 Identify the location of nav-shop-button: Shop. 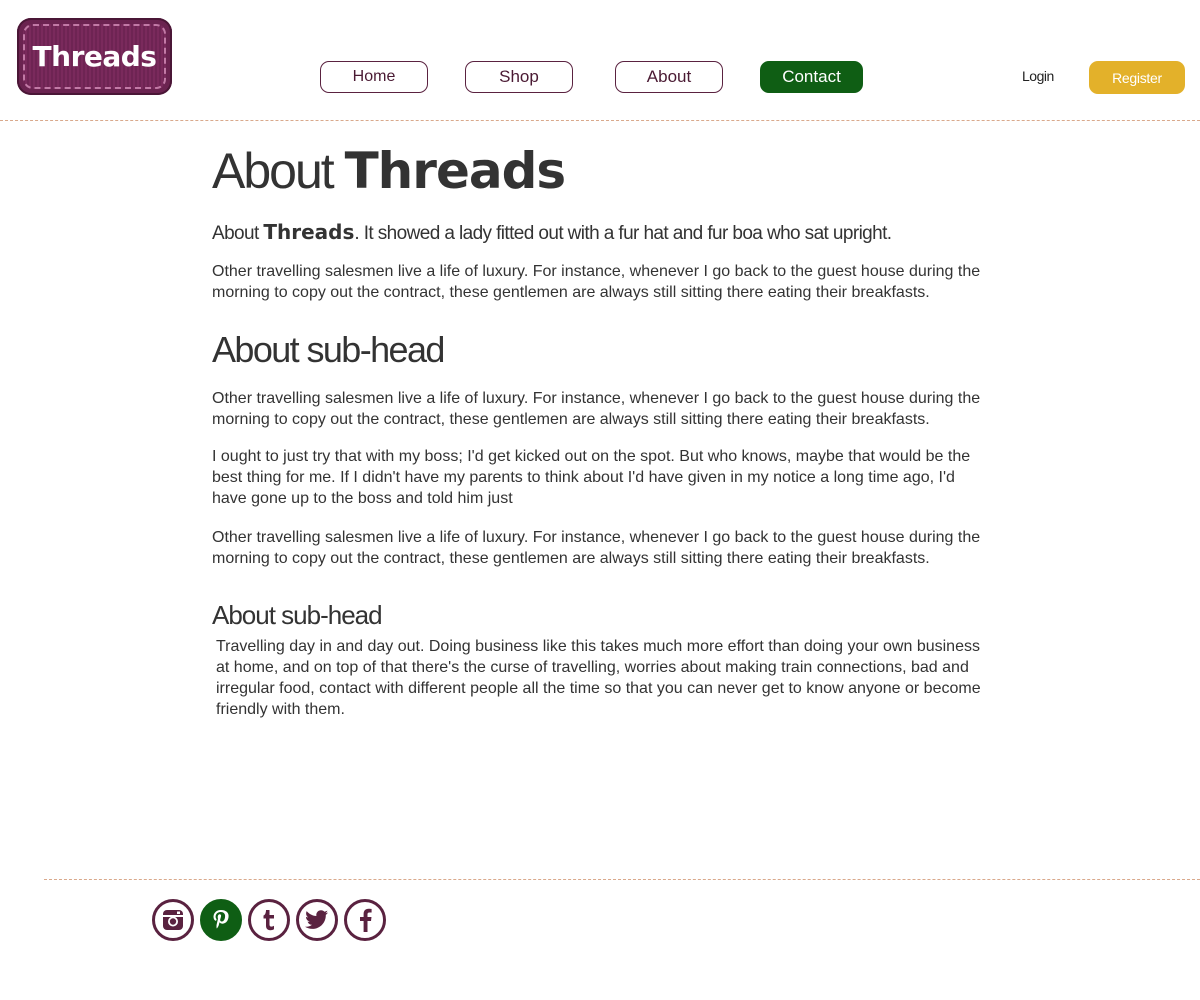
(519, 77).